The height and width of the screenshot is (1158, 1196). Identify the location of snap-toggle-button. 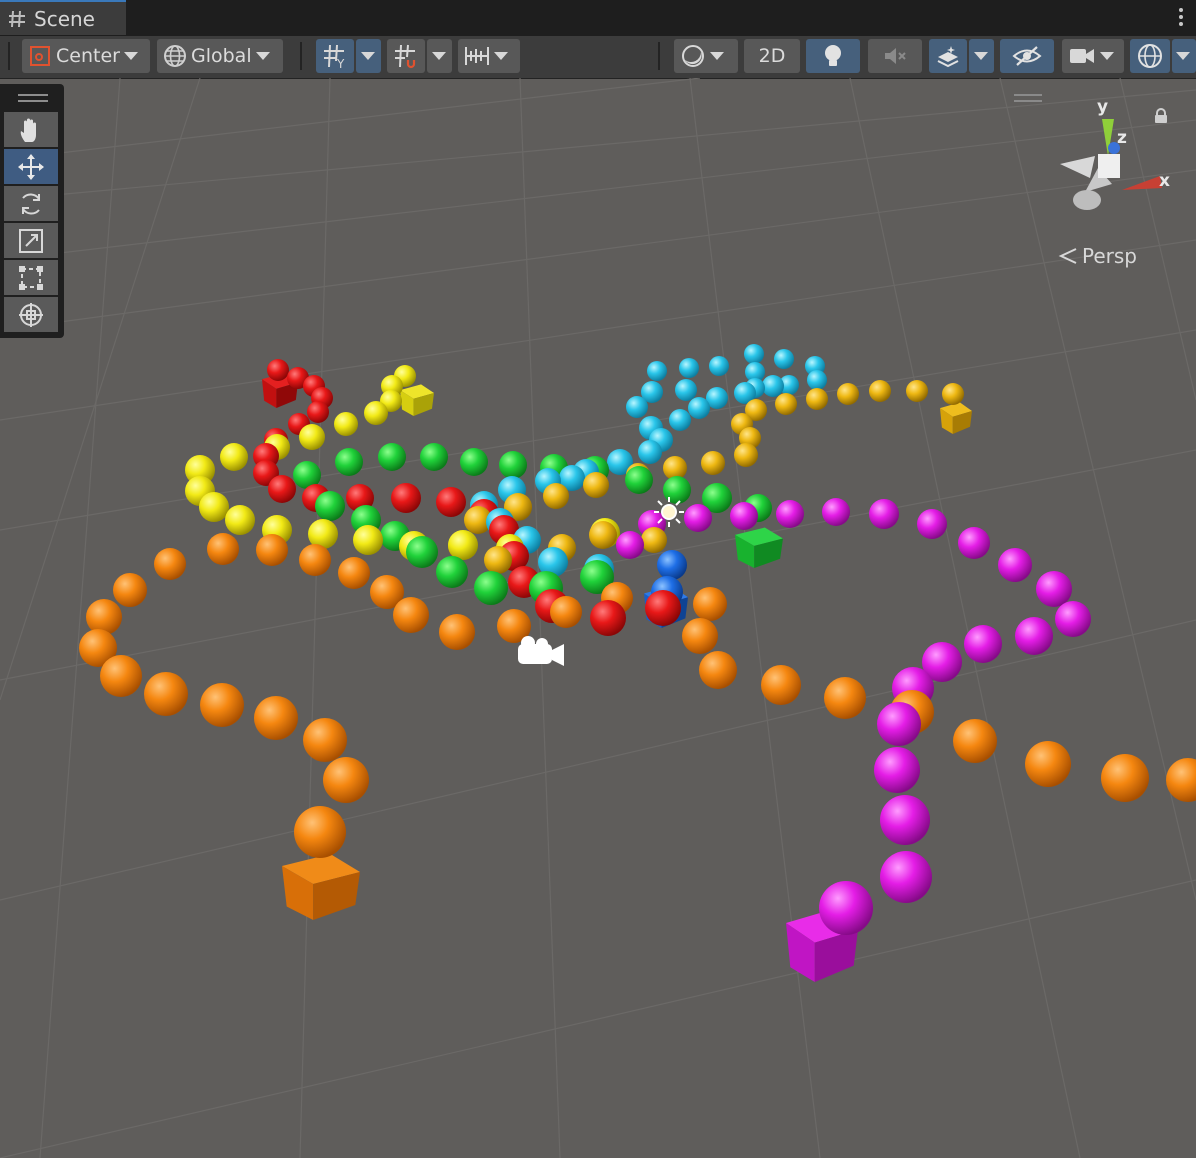
(406, 56).